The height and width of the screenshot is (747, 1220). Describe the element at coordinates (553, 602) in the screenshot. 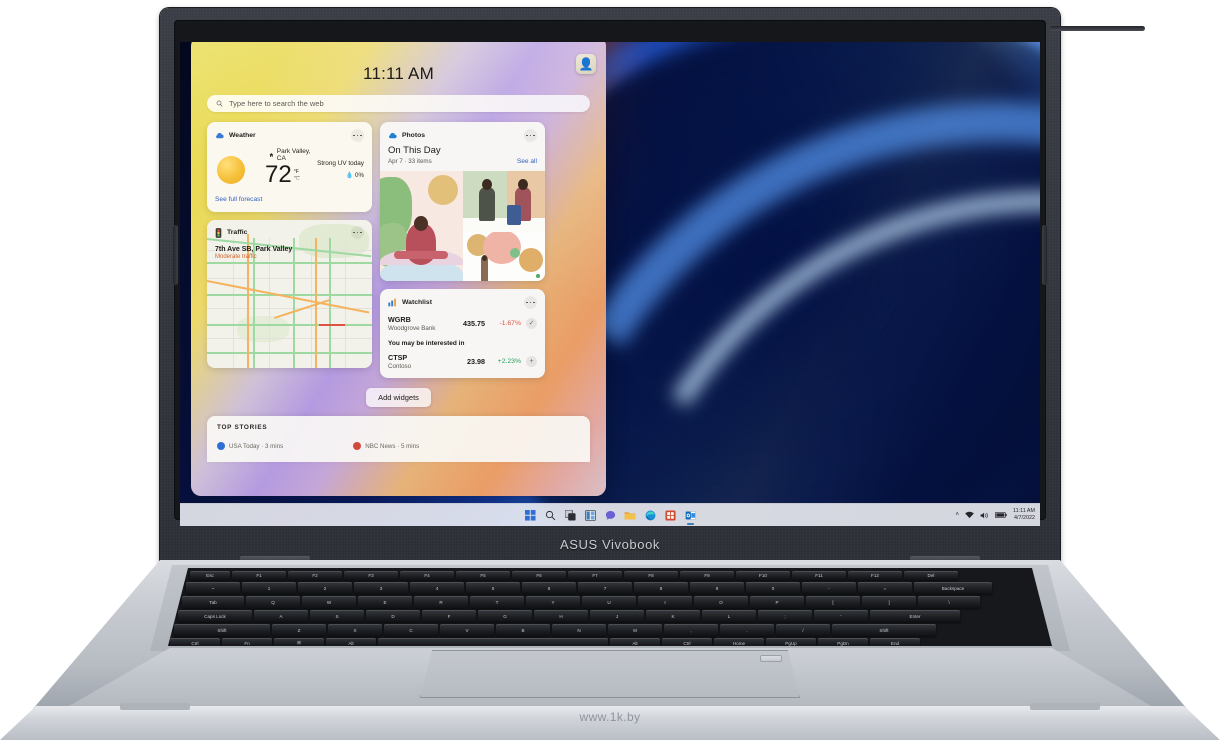

I see `key-y: Y` at that location.